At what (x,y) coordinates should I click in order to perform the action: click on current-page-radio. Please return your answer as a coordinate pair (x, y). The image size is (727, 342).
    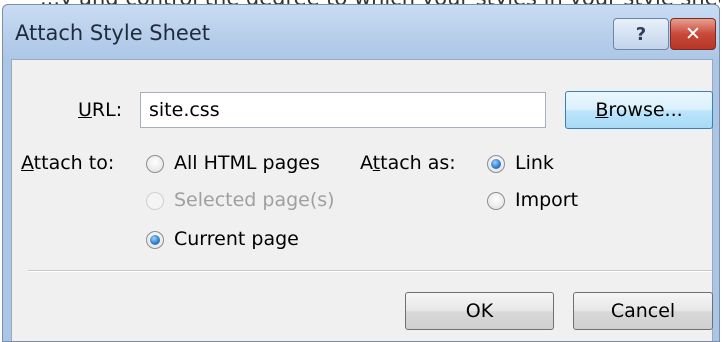
    Looking at the image, I should click on (155, 240).